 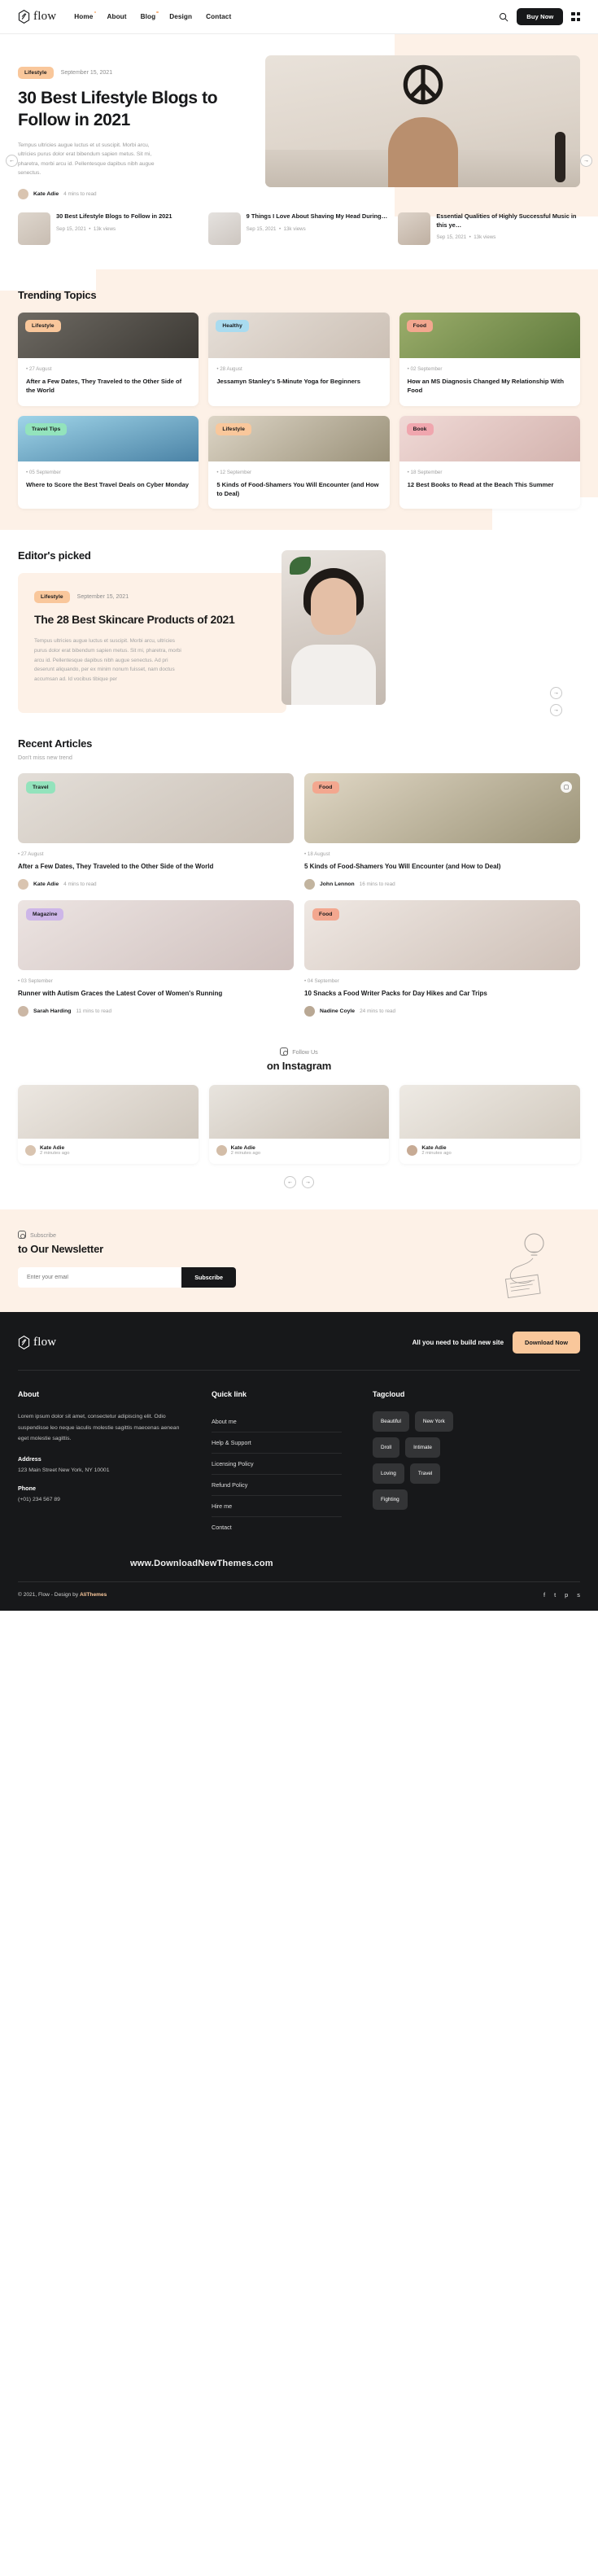 What do you see at coordinates (391, 1421) in the screenshot?
I see `tag-beautiful: Beautiful` at bounding box center [391, 1421].